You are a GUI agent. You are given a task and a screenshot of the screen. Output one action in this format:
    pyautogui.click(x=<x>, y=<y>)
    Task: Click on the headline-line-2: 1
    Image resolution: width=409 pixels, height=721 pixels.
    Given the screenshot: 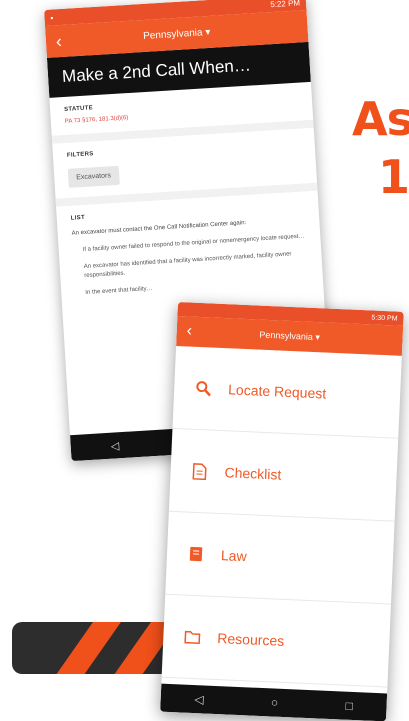 What is the action you would take?
    pyautogui.click(x=393, y=177)
    